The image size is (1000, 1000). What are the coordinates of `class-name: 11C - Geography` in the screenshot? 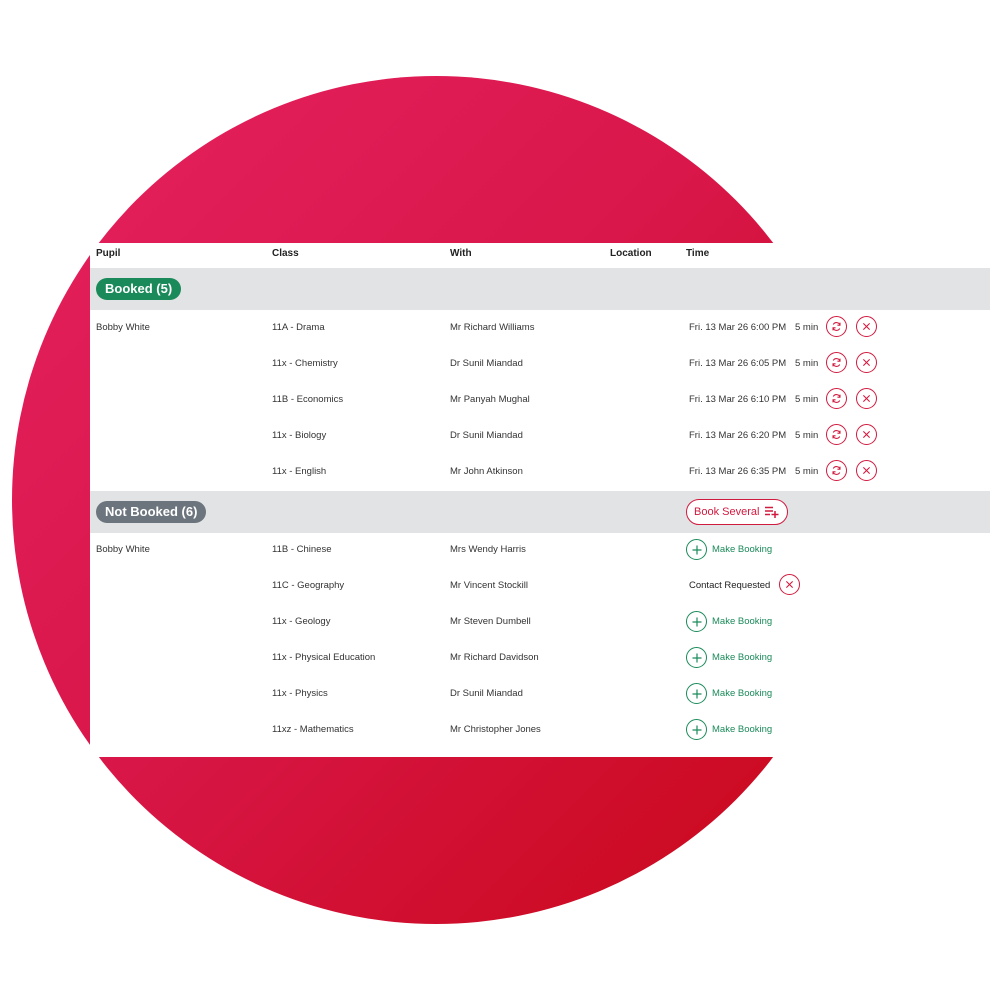 It's located at (308, 585).